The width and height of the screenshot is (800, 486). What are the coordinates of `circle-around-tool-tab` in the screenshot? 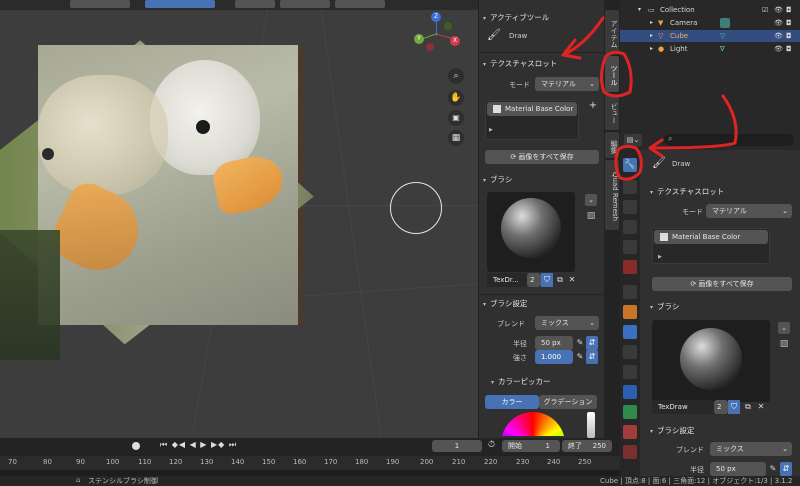 It's located at (616, 74).